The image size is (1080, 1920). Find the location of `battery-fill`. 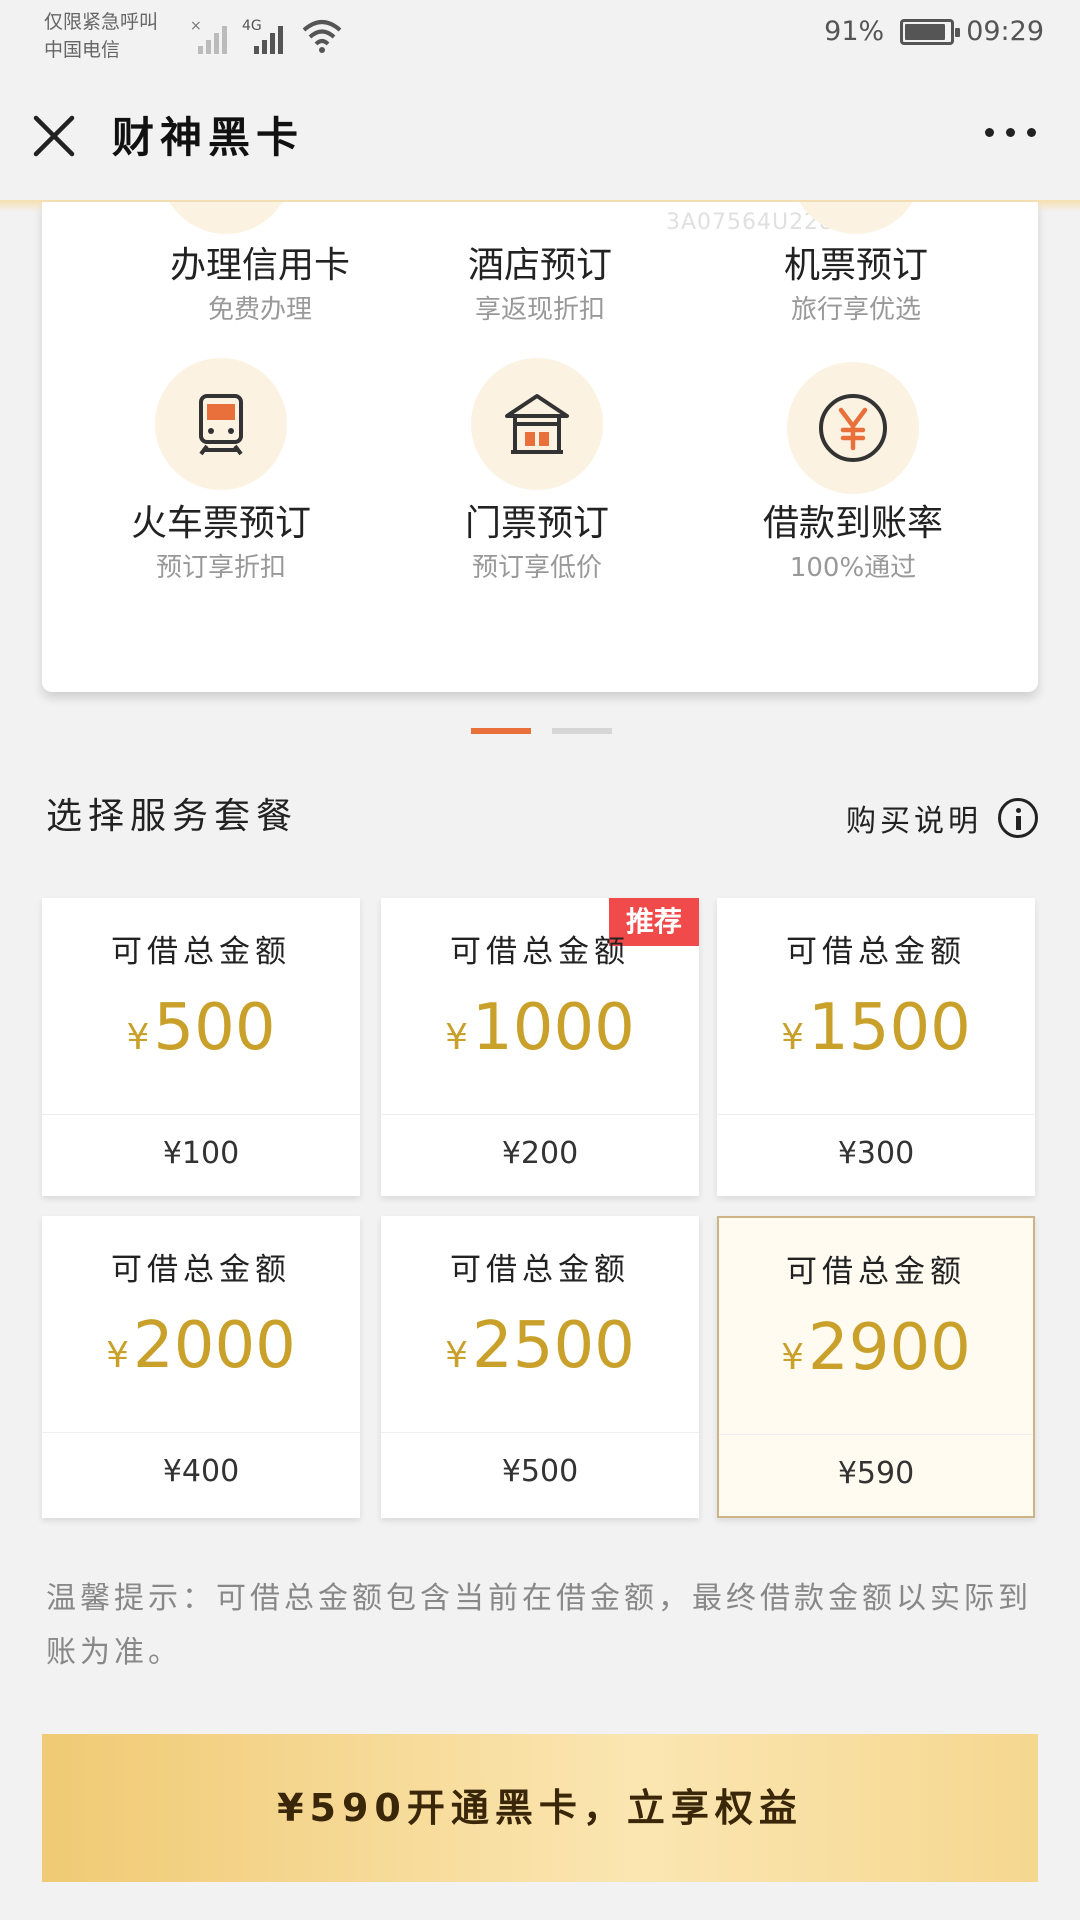

battery-fill is located at coordinates (925, 31).